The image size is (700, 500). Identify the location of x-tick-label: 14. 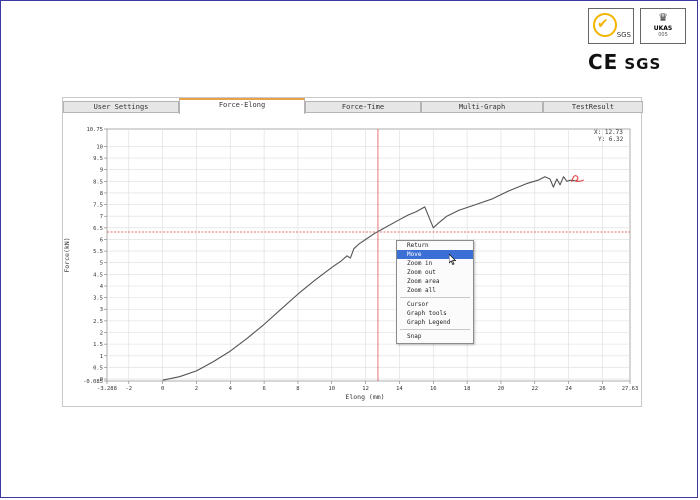
(399, 389).